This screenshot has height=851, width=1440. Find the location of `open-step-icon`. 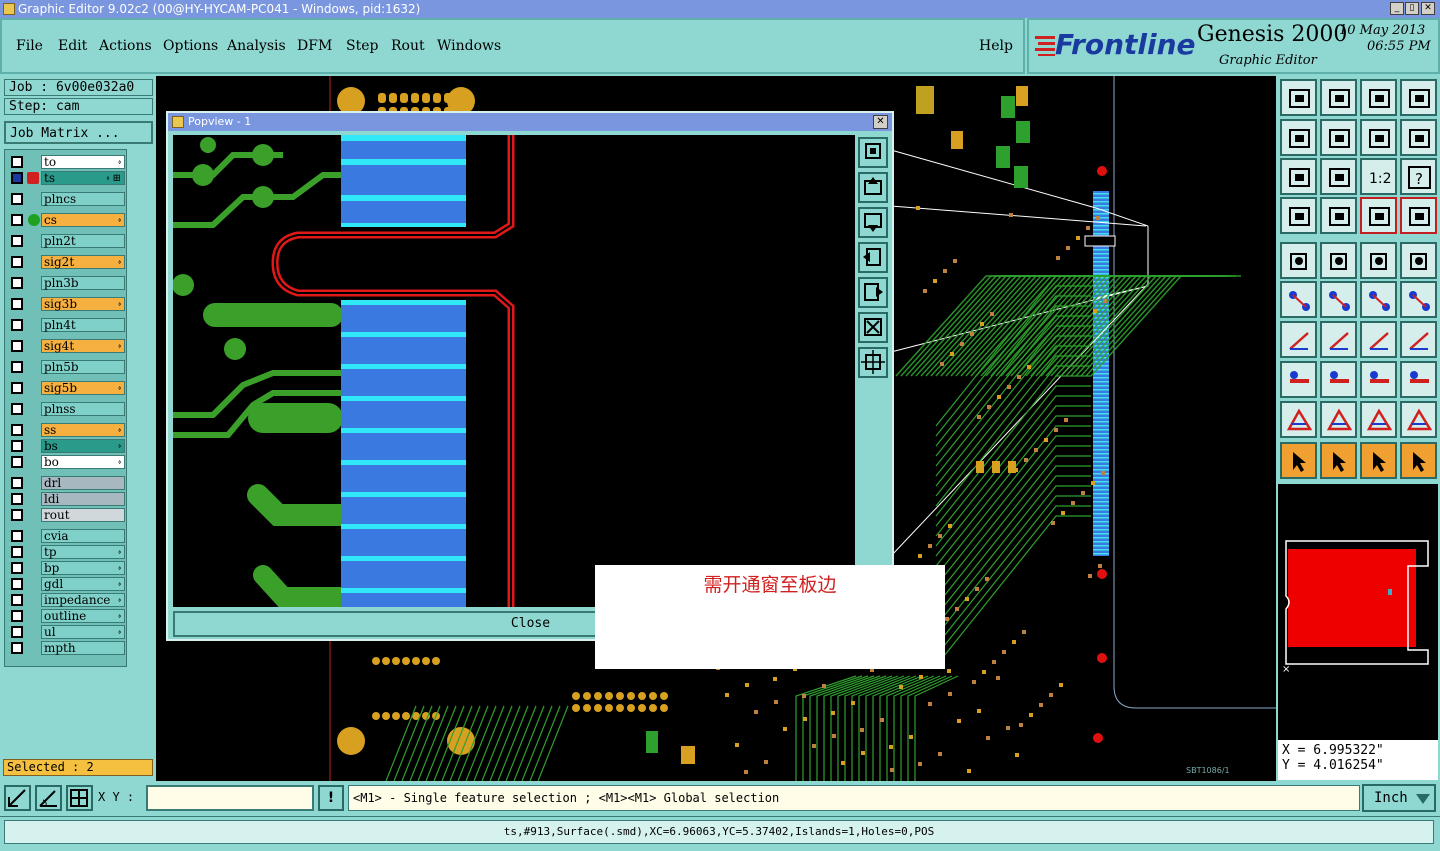

open-step-icon is located at coordinates (1298, 97).